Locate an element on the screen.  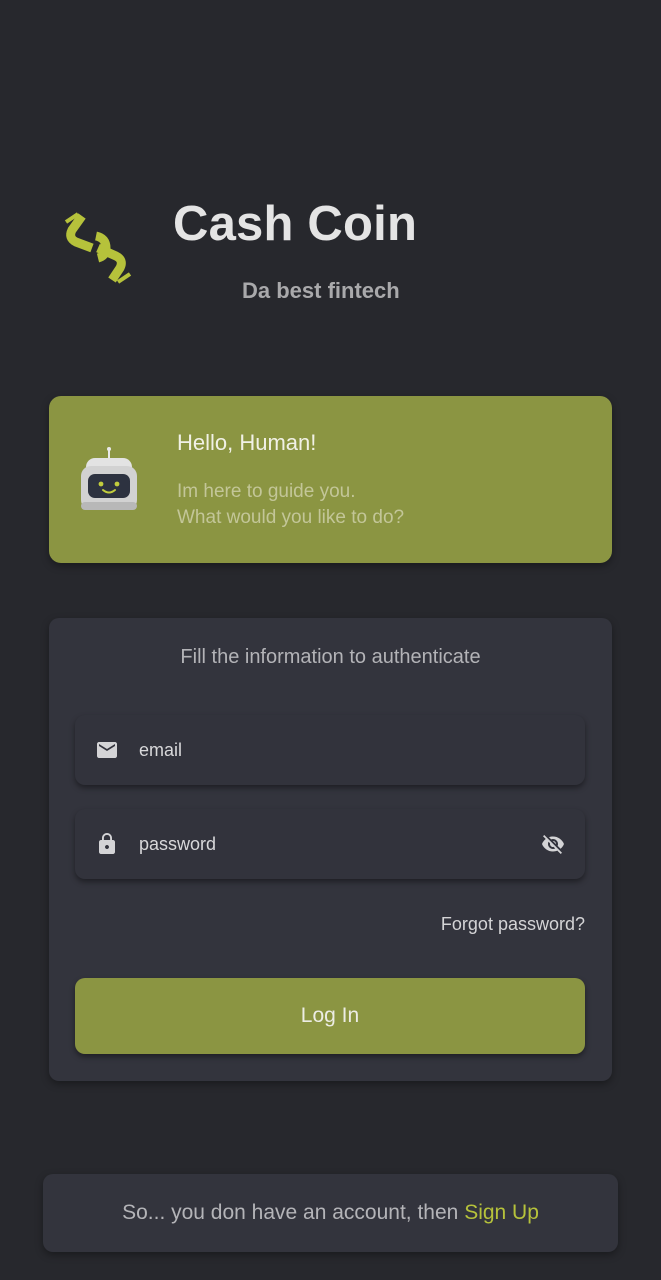
bot-message-line-2: What would you like to do? is located at coordinates (291, 517).